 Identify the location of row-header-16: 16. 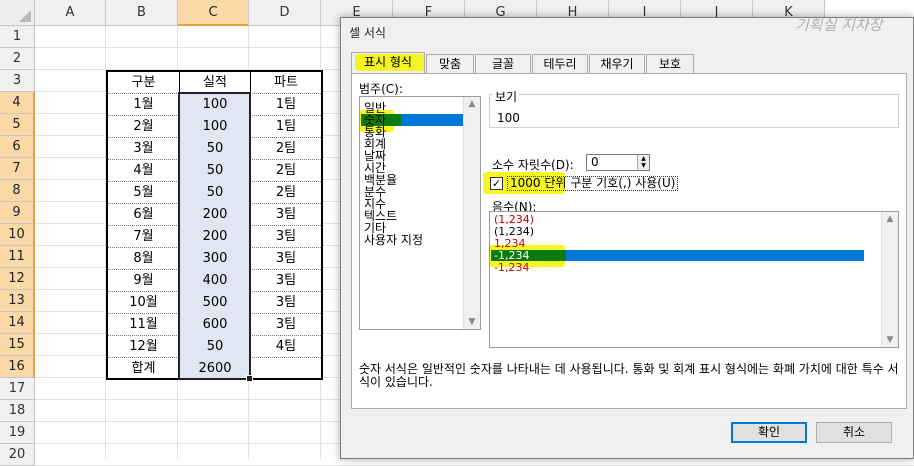
(17, 367).